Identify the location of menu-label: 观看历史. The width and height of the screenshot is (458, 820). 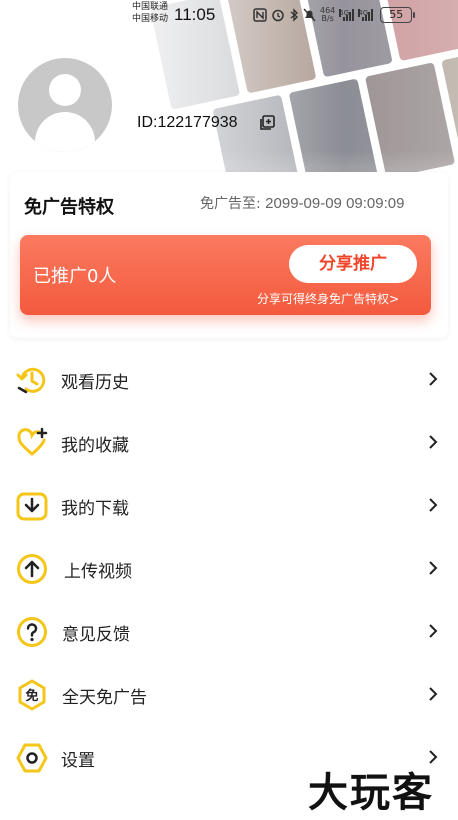
(95, 383).